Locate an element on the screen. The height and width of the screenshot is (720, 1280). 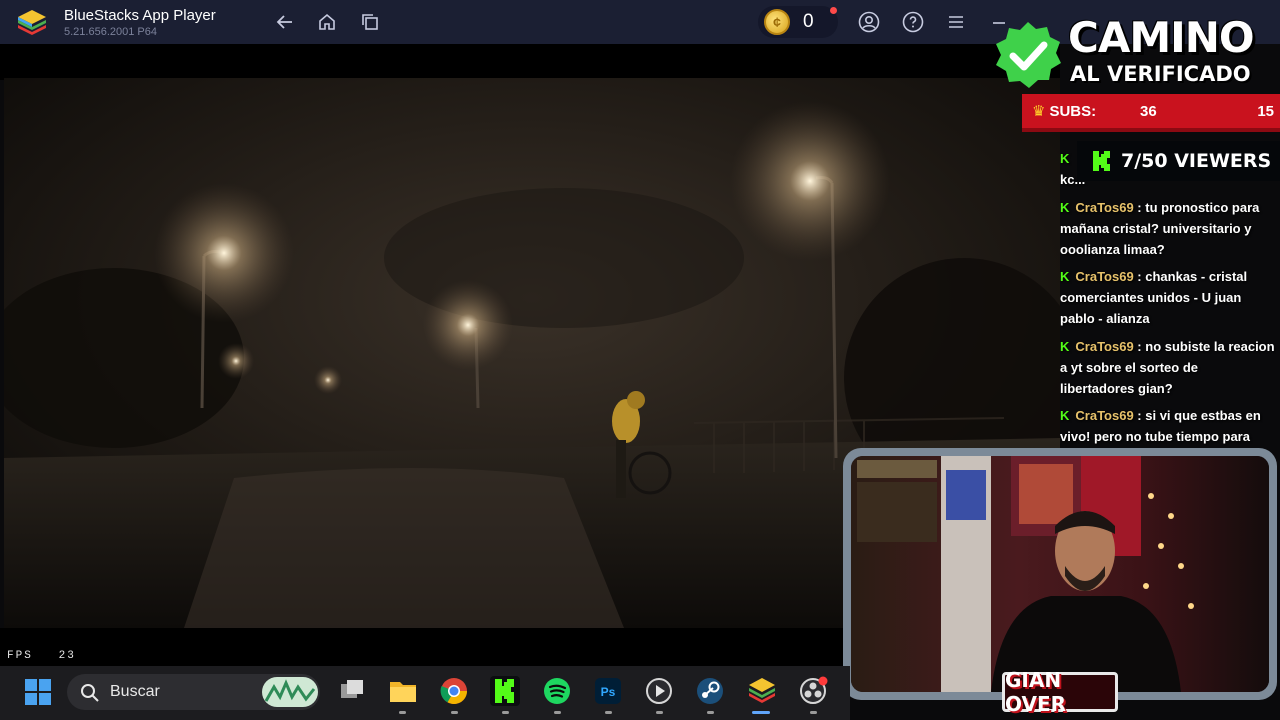
svg-text: Ps is located at coordinates (608, 692).